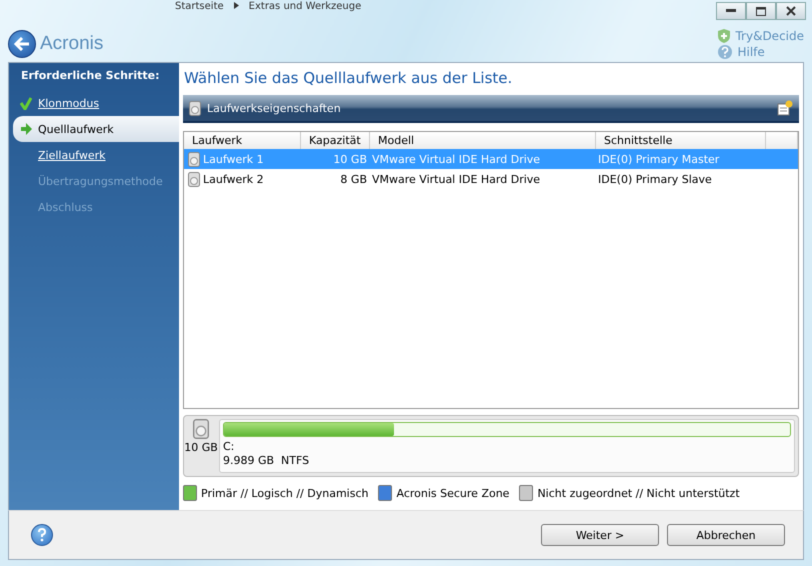 This screenshot has width=812, height=566. What do you see at coordinates (349, 78) in the screenshot?
I see `page-heading: Wählen Sie das Quelllaufwerk aus der Liste.` at bounding box center [349, 78].